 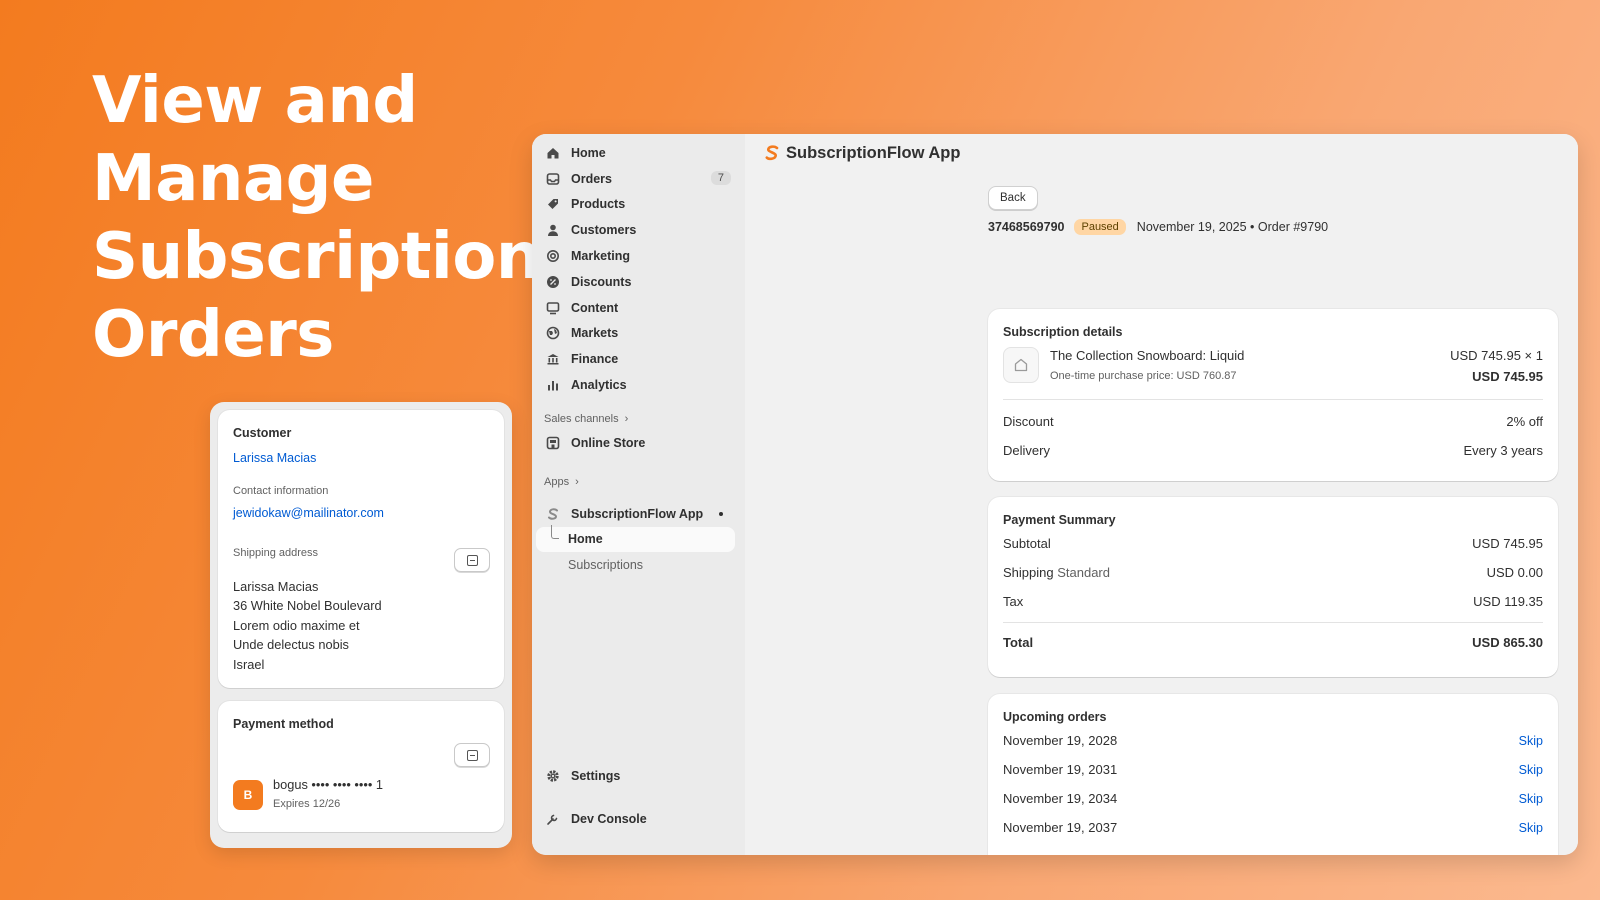 I want to click on sales-channels-label: Sales channels, so click(x=581, y=418).